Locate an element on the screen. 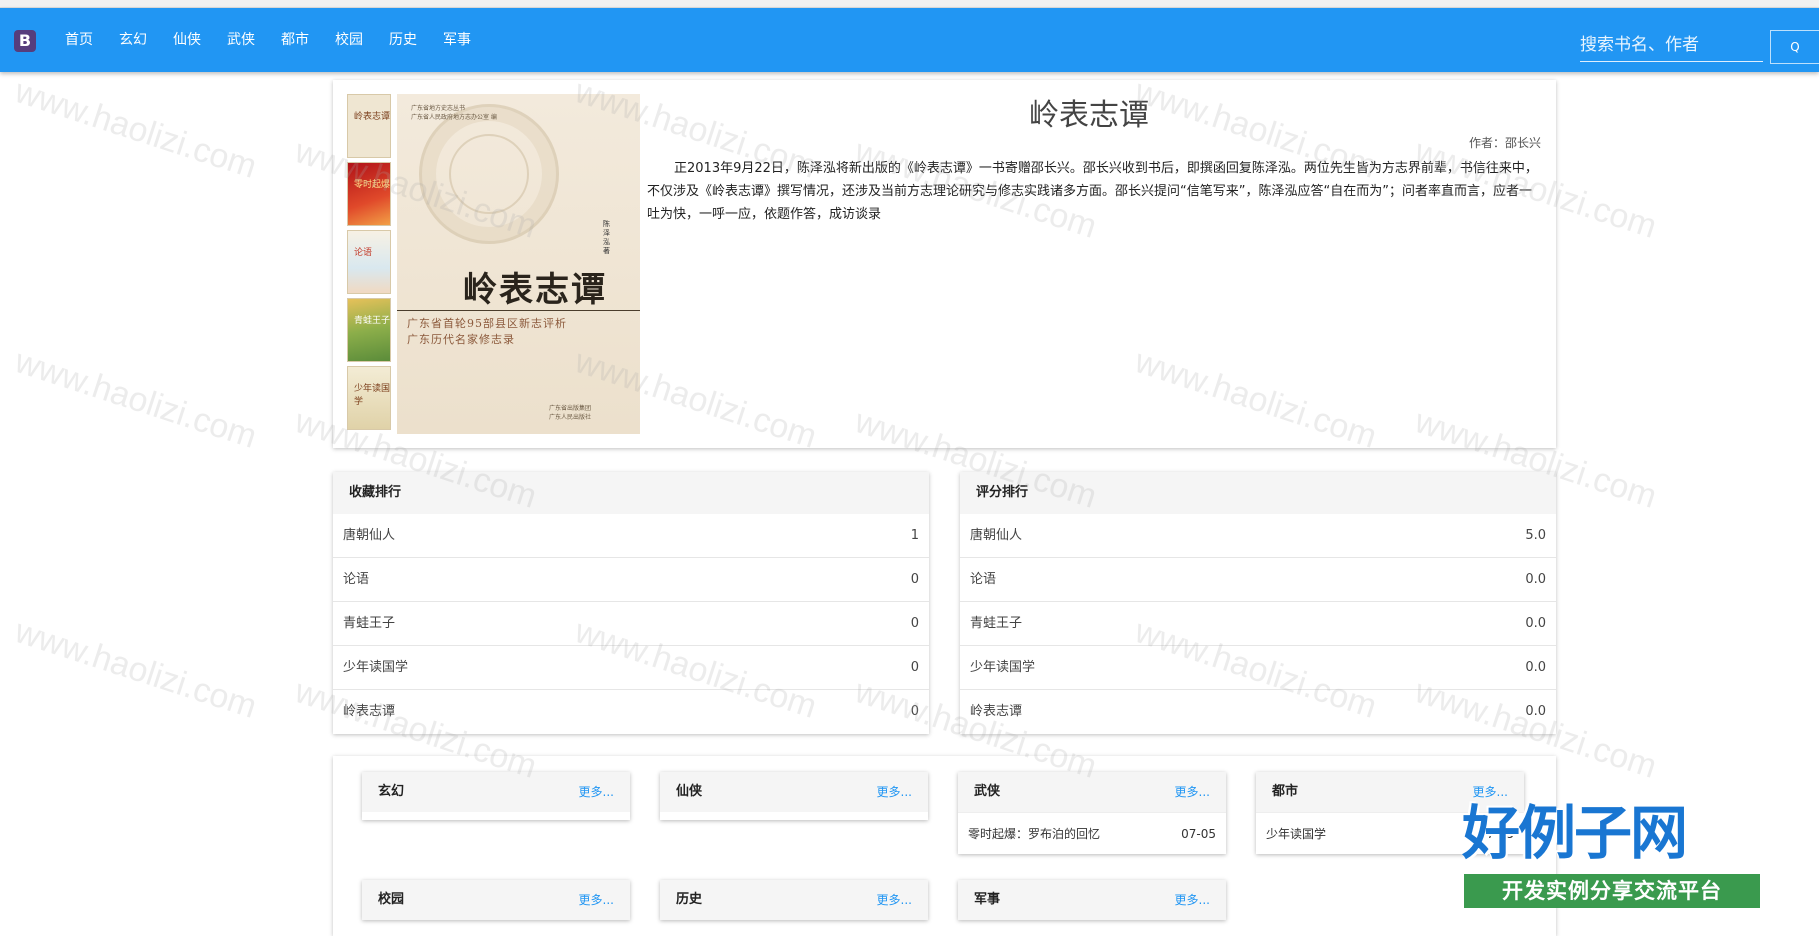  panel-title: 收藏排行 is located at coordinates (631, 493).